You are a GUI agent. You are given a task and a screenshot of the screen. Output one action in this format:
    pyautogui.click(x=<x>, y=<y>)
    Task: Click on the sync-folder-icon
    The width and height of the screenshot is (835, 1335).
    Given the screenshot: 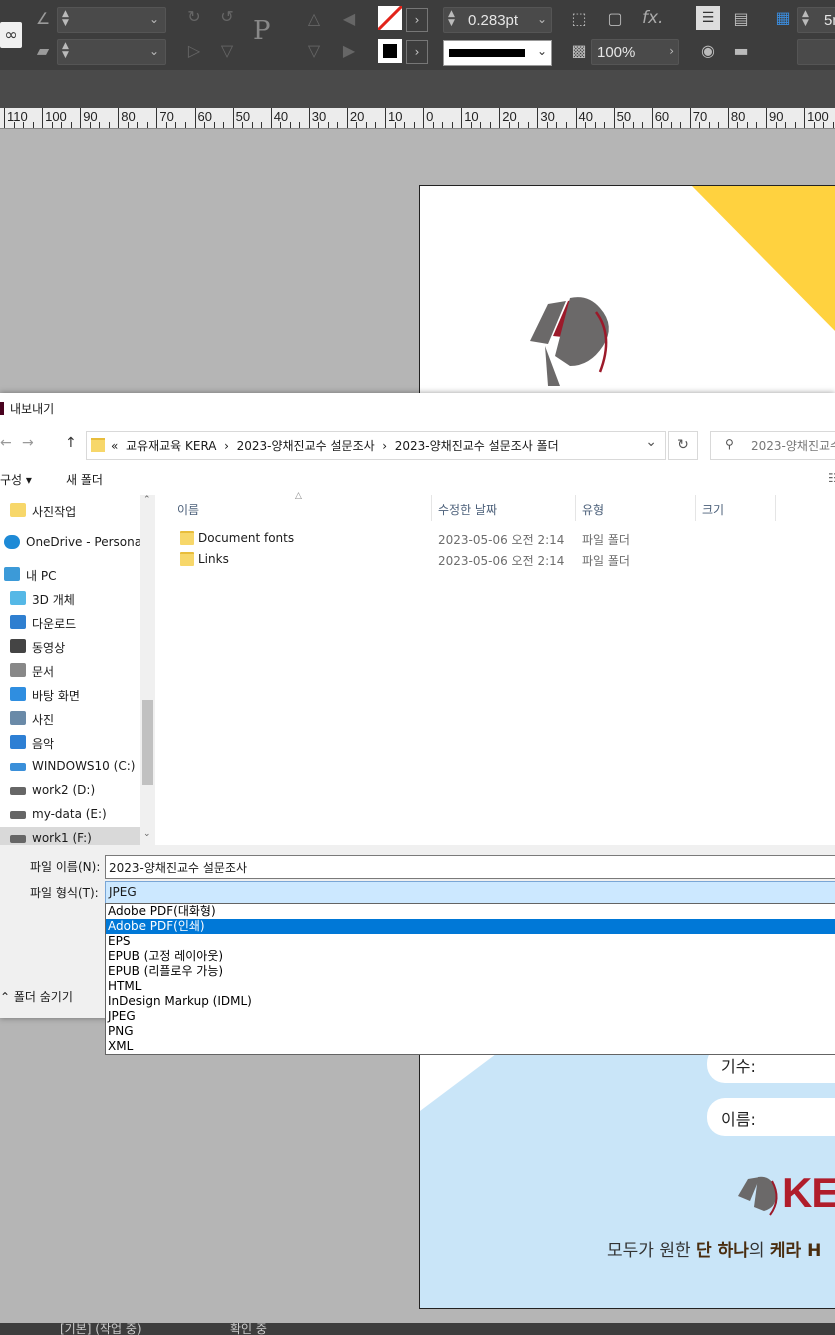 What is the action you would take?
    pyautogui.click(x=18, y=510)
    